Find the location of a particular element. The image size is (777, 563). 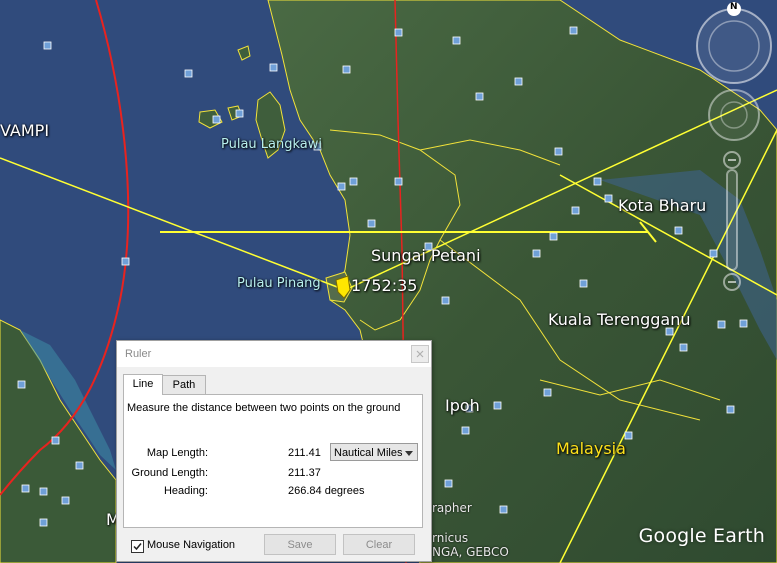

label-sungai-petani: Sungai Petani is located at coordinates (426, 255).